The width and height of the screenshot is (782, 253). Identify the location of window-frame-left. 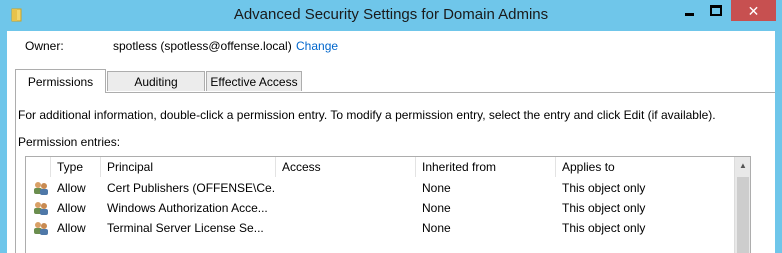
(3, 142).